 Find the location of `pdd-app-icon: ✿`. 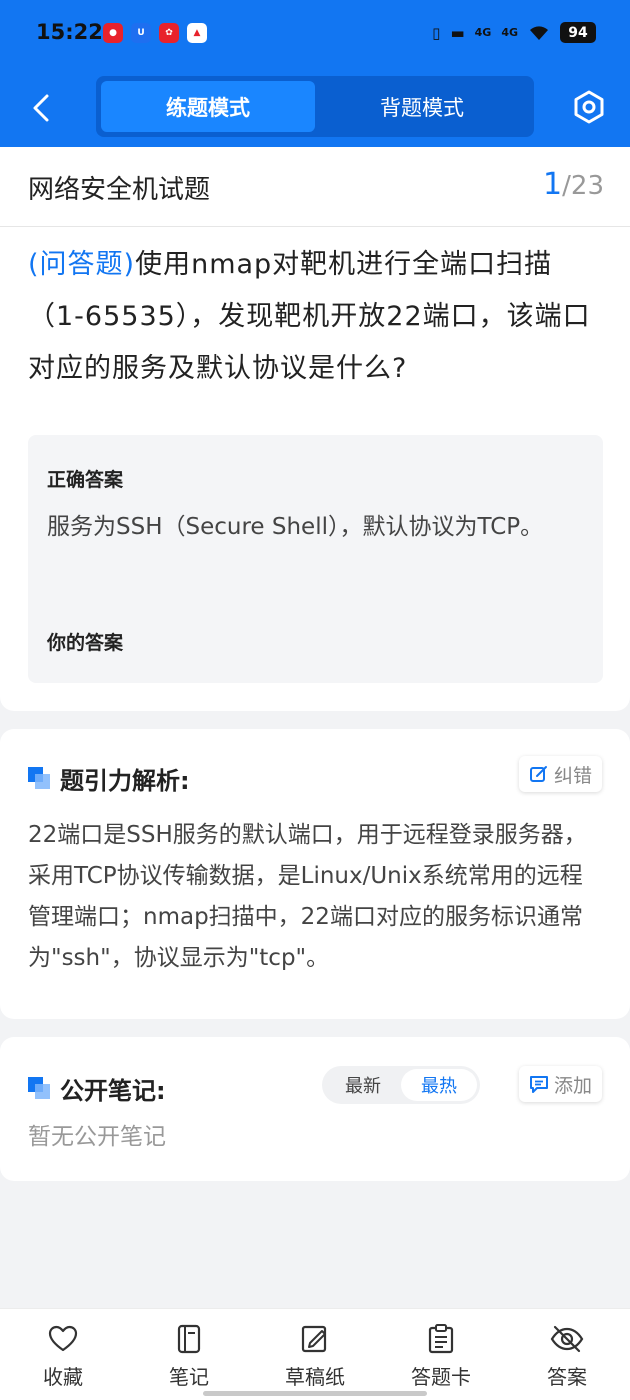

pdd-app-icon: ✿ is located at coordinates (169, 33).